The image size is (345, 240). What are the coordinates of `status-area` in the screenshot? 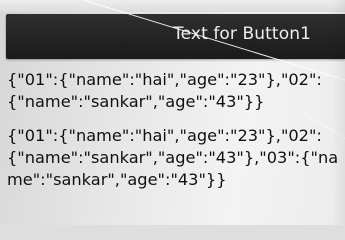 It's located at (172, 6).